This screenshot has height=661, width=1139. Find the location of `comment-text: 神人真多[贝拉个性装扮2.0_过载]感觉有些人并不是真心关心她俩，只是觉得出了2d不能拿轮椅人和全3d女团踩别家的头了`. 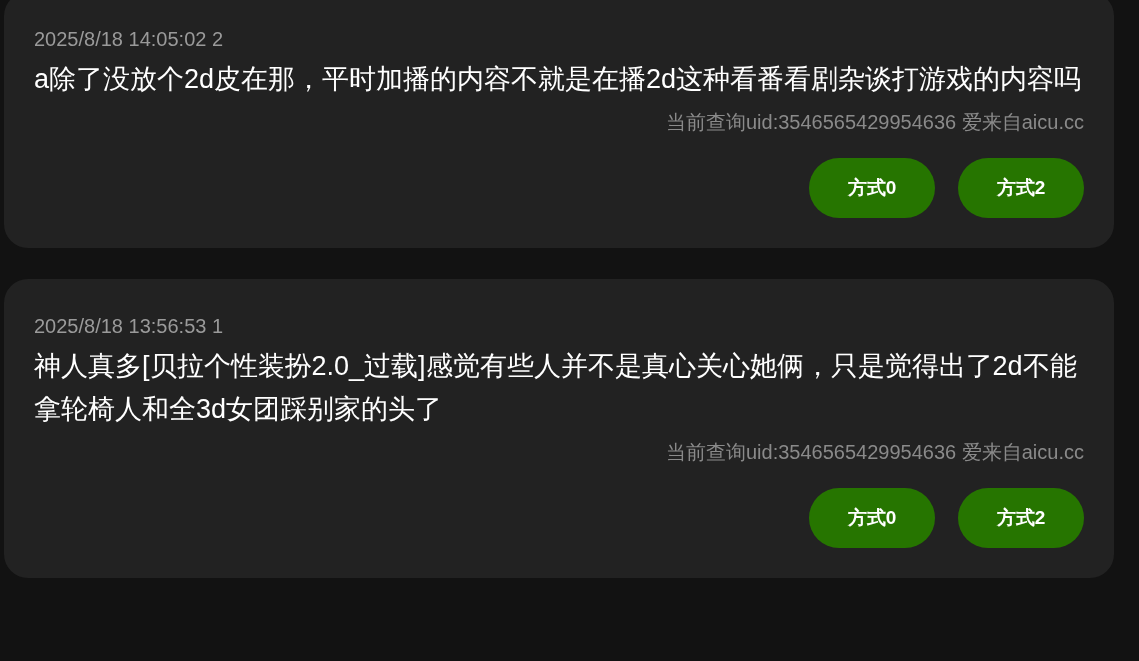

comment-text: 神人真多[贝拉个性装扮2.0_过载]感觉有些人并不是真心关心她俩，只是觉得出了2d不能拿轮椅人和全3d女团踩别家的头了 is located at coordinates (556, 388).